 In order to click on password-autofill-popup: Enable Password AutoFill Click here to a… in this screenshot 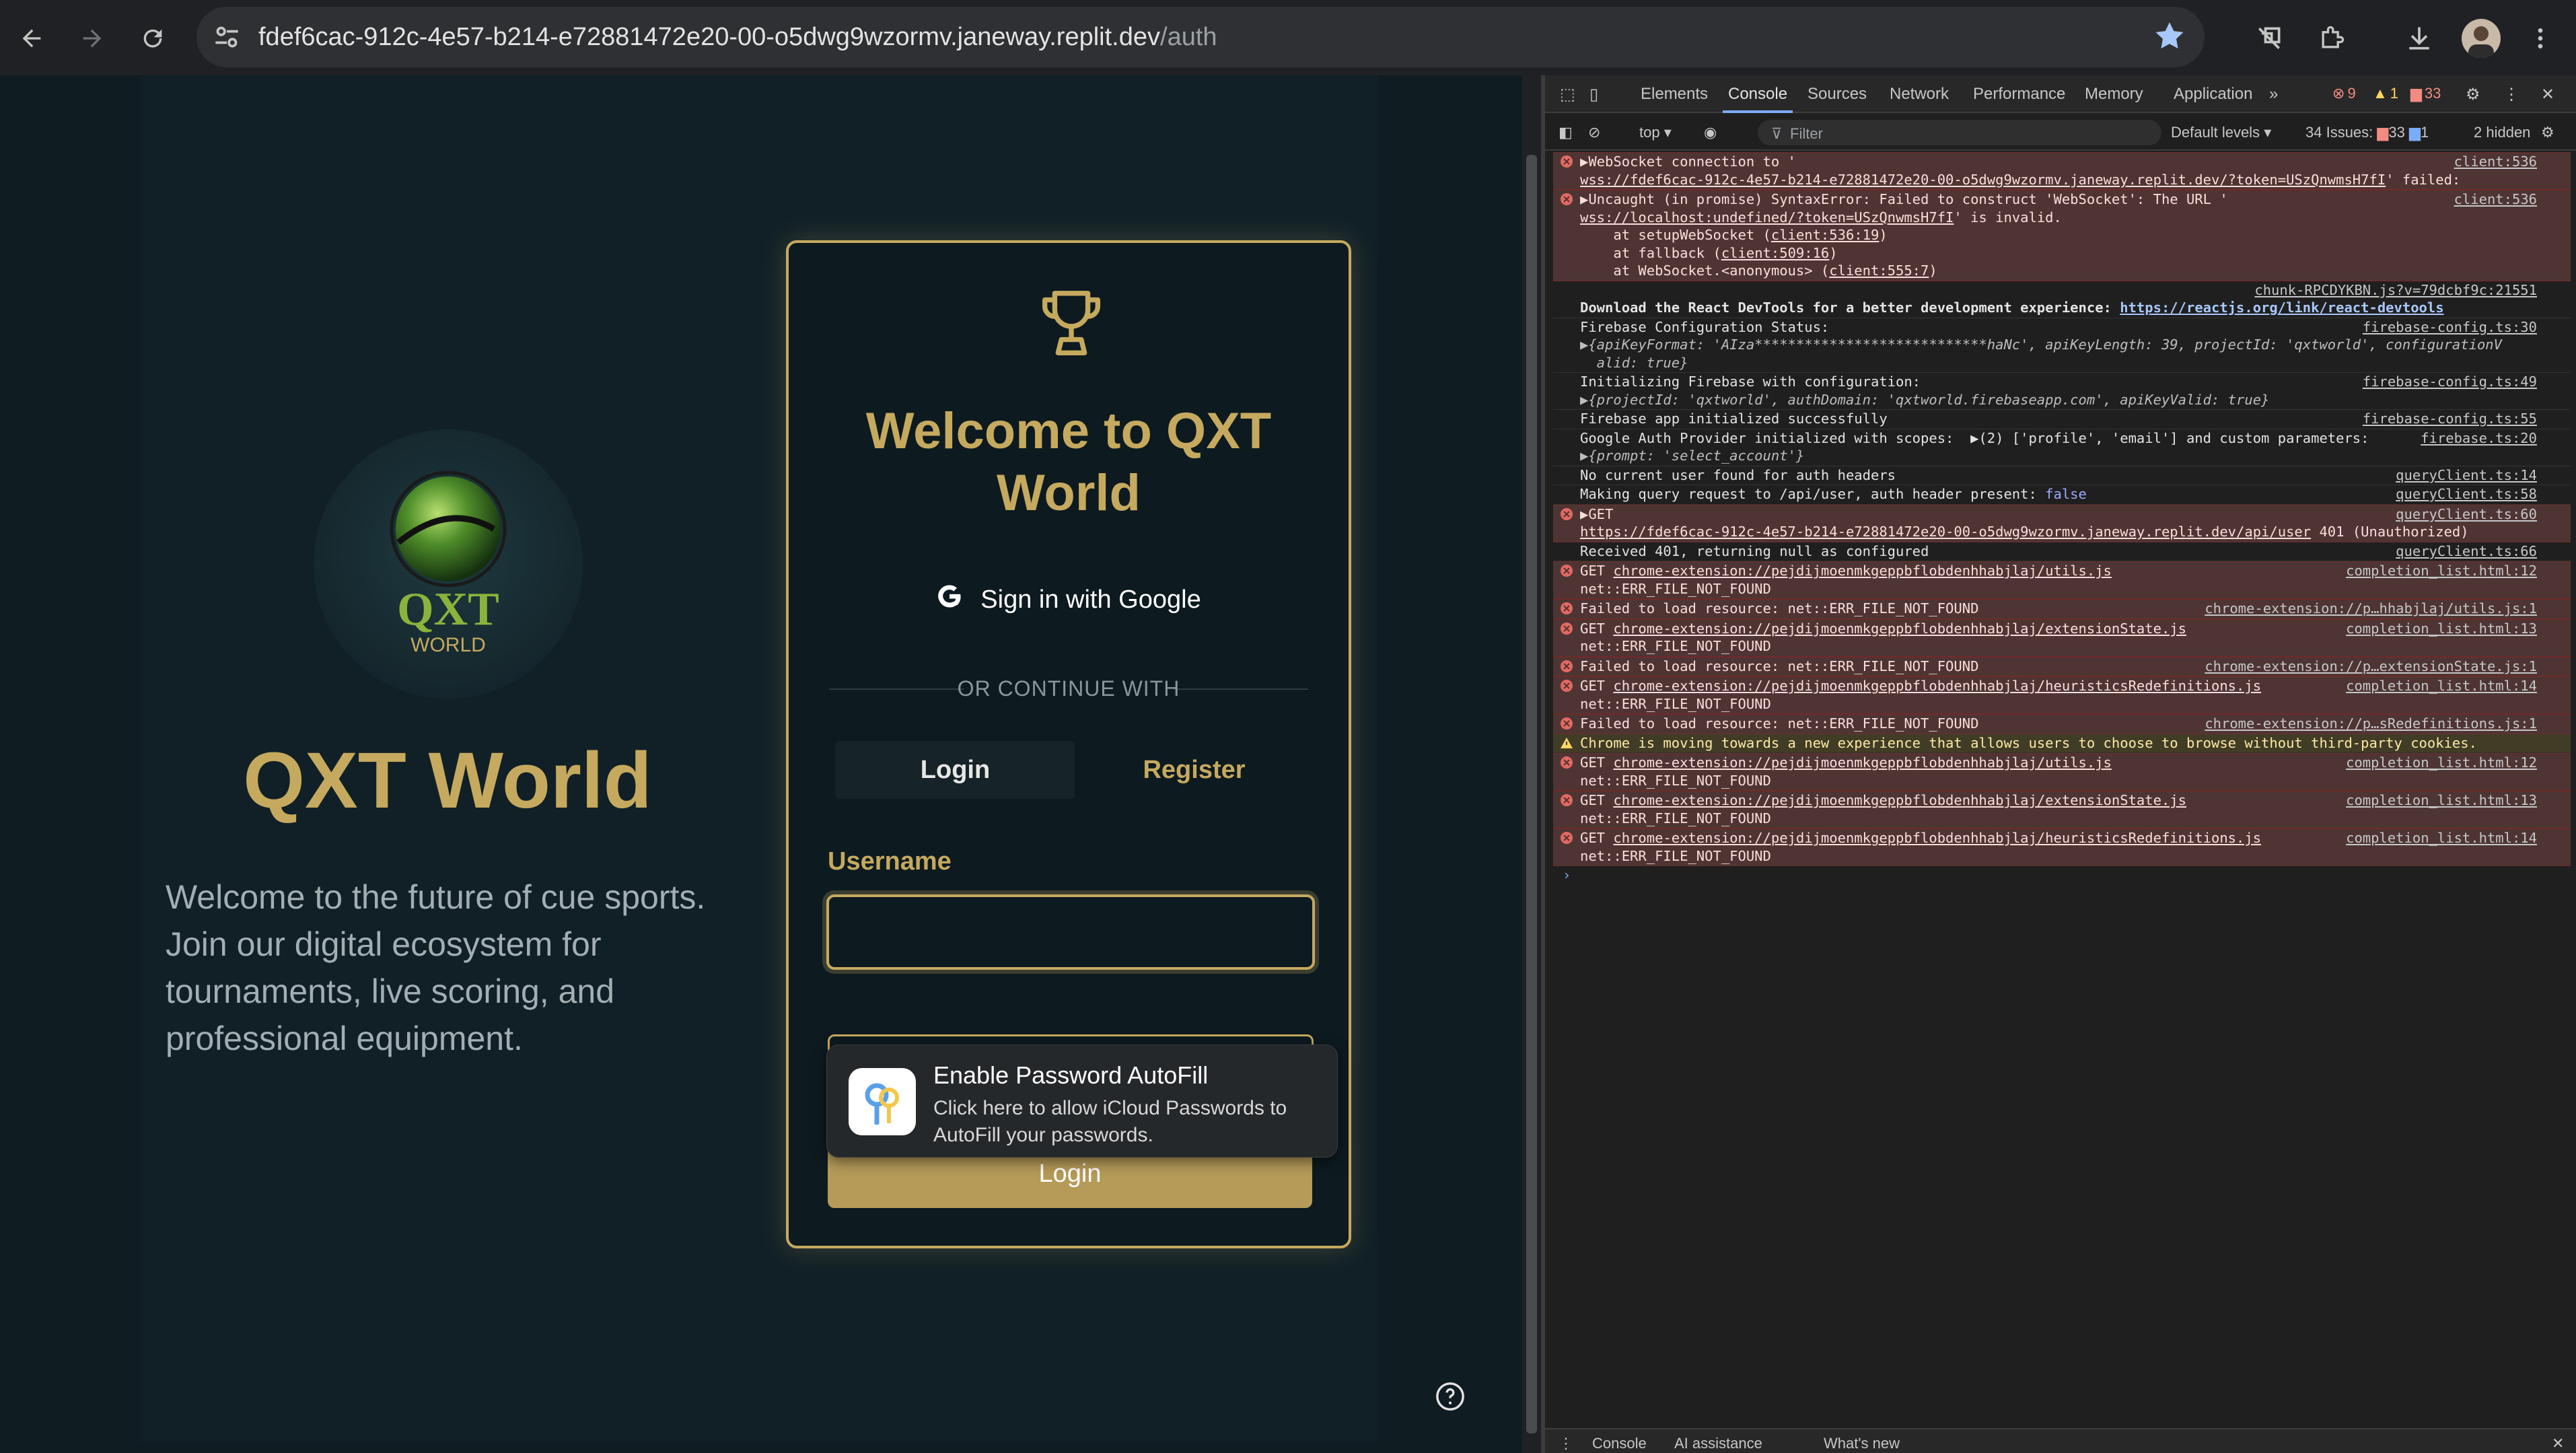, I will do `click(1082, 1101)`.